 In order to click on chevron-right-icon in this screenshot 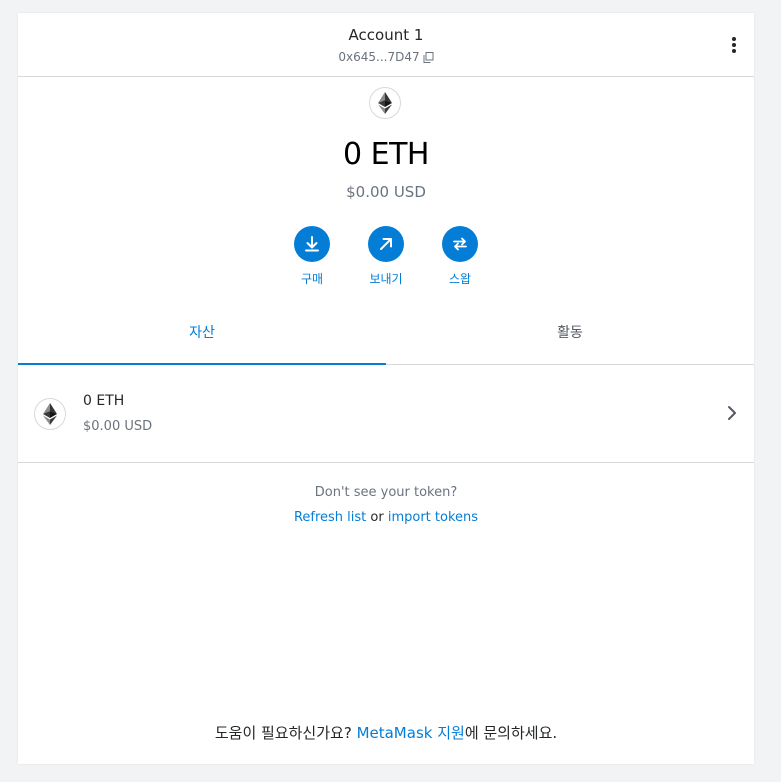, I will do `click(732, 413)`.